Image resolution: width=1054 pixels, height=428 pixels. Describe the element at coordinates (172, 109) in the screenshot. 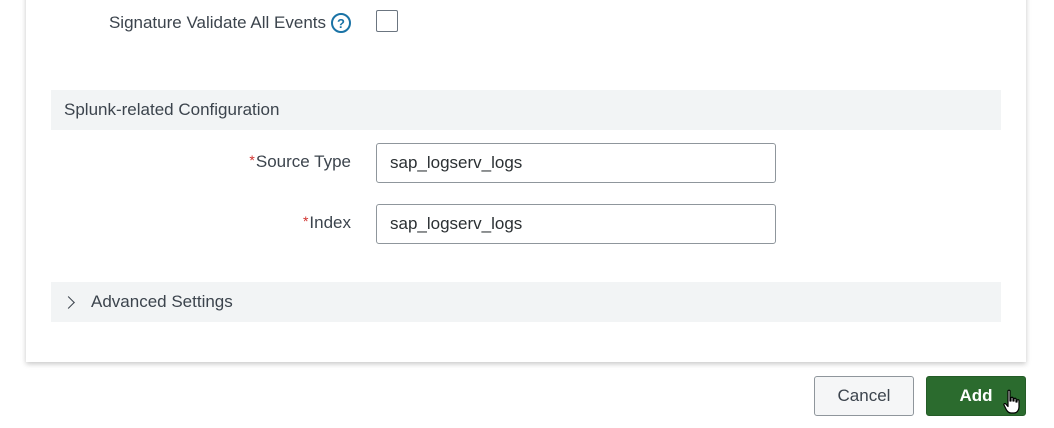

I see `splunk-config-section-title: Splunk-related Configuration` at that location.